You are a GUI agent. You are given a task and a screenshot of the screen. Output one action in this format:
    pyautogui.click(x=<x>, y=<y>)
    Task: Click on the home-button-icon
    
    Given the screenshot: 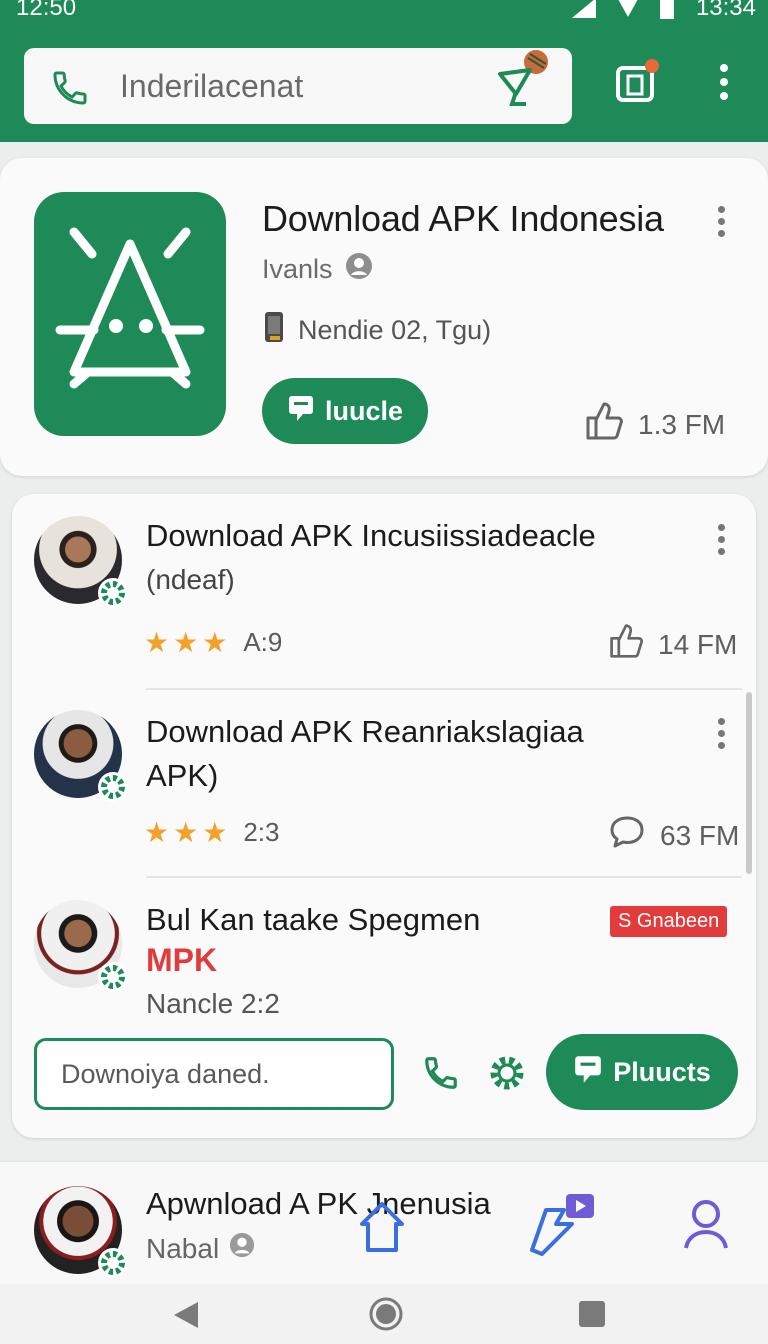 What is the action you would take?
    pyautogui.click(x=386, y=1316)
    